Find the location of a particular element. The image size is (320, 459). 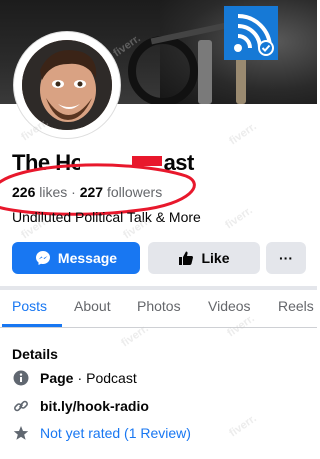

detail-rating-row: Not yet rated (1 Review) is located at coordinates (101, 433).